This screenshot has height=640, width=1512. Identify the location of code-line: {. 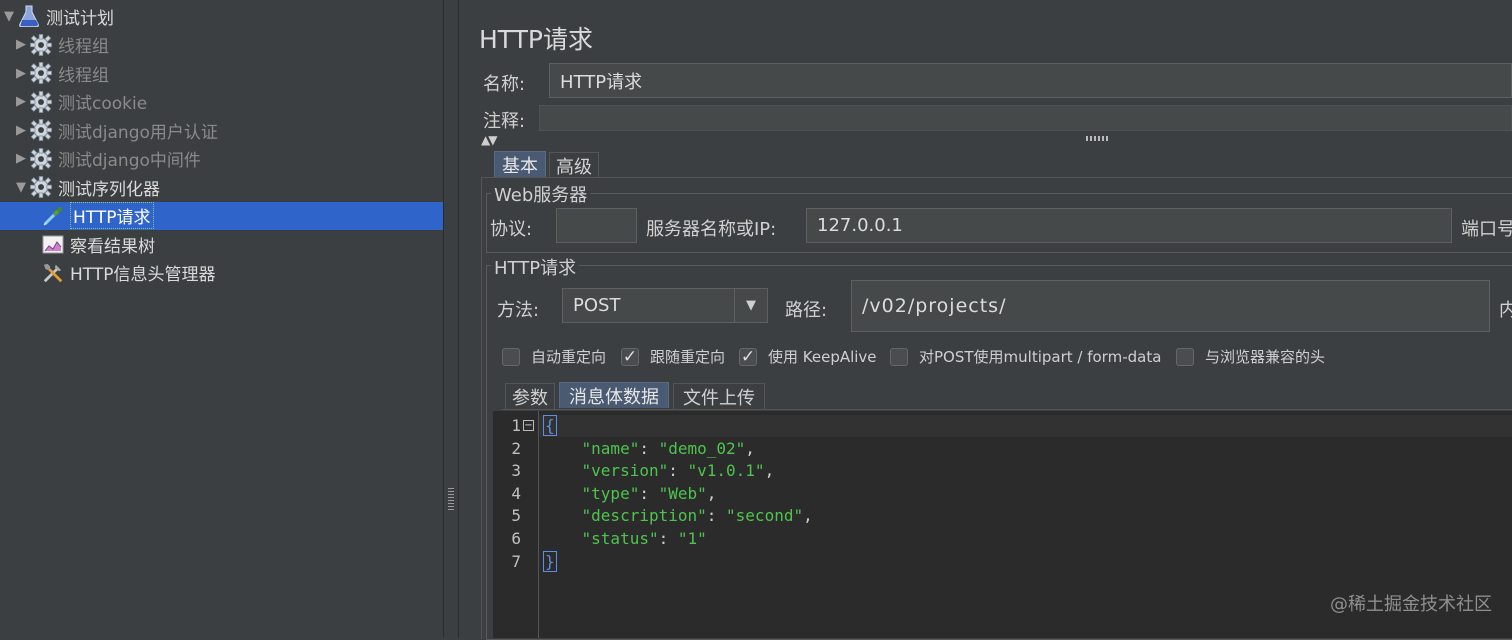
(550, 425).